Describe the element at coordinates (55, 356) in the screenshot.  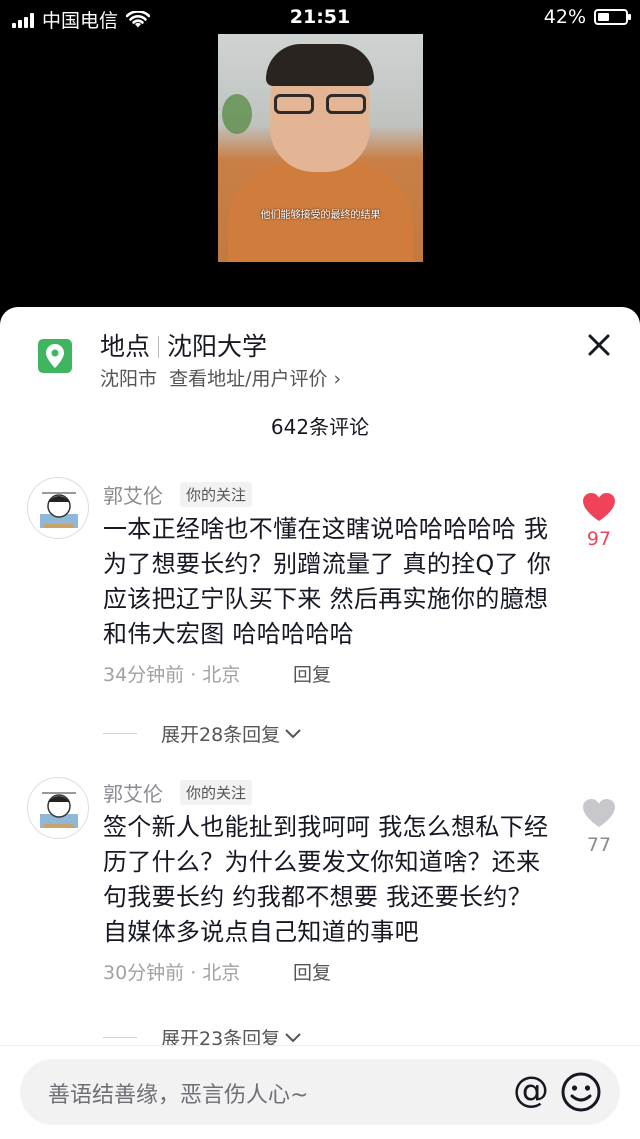
I see `location-pin-icon` at that location.